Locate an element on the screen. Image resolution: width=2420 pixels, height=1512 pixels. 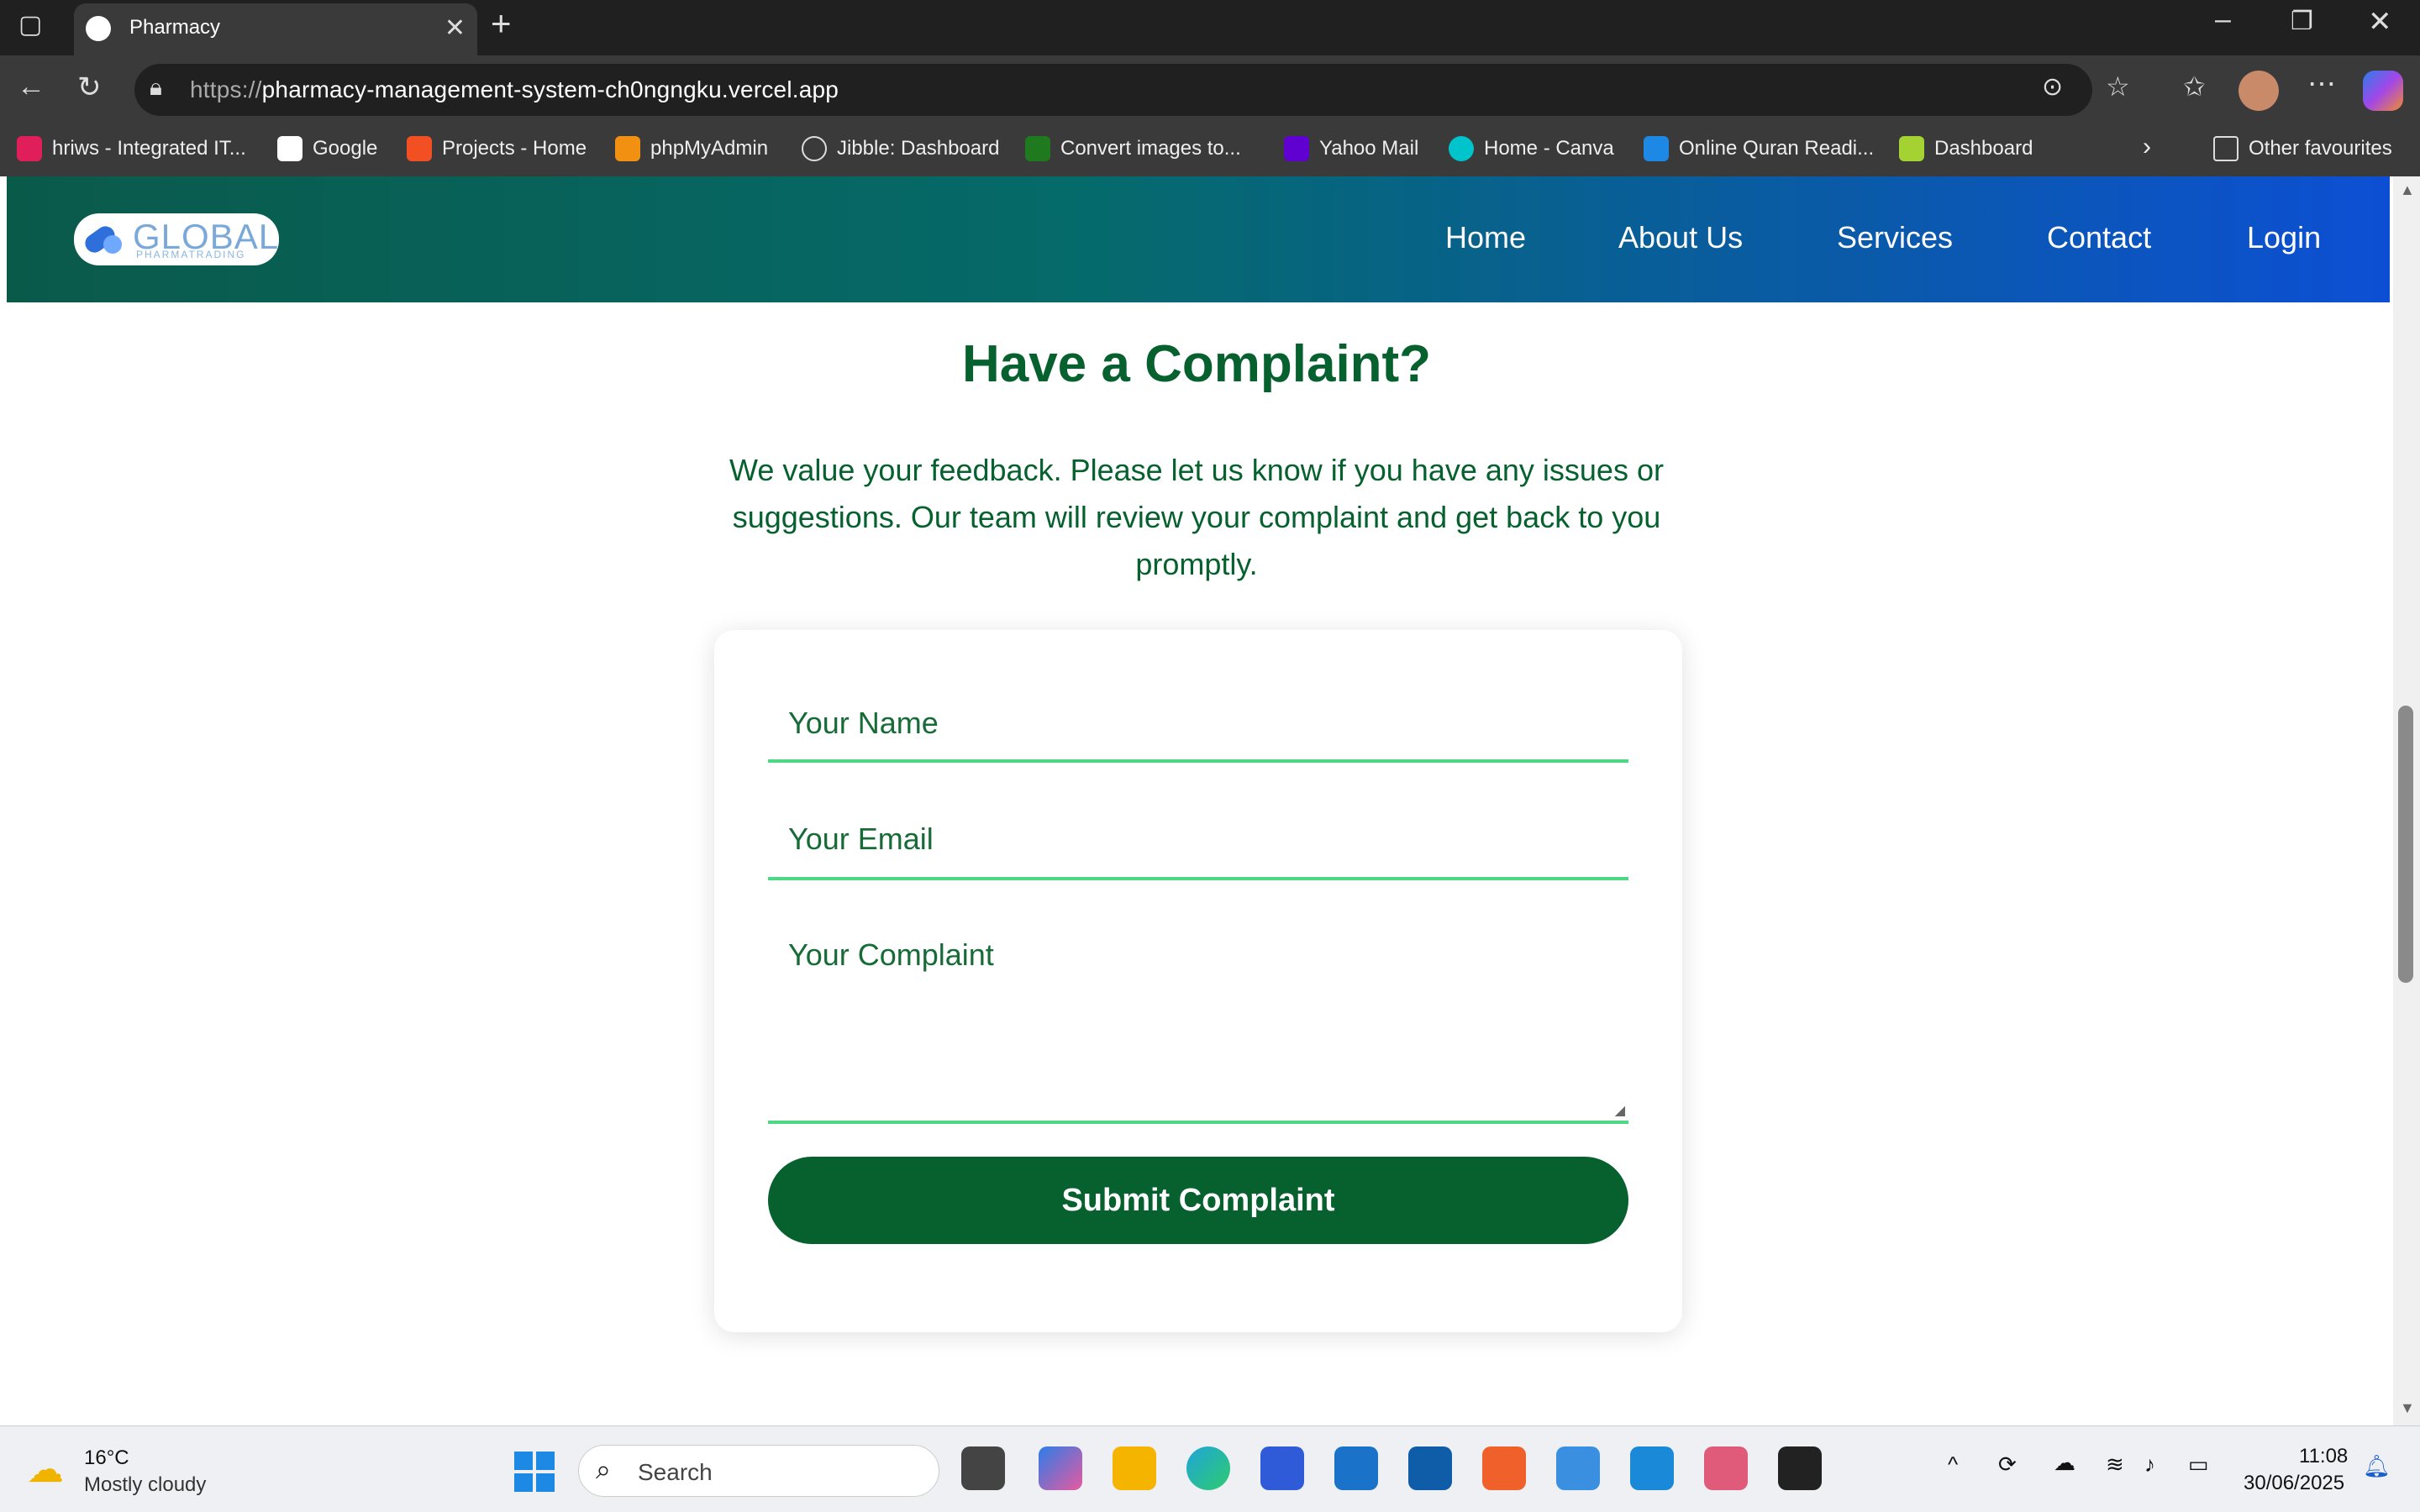
snipping-tool-icon is located at coordinates (1726, 1468).